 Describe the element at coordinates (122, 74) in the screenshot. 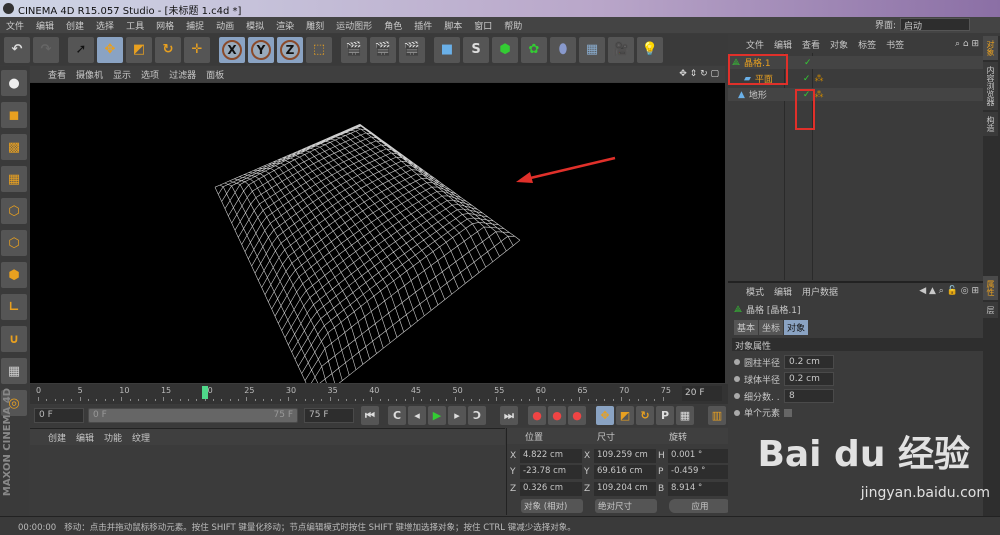

I see `viewport-menu-display: 显示` at that location.